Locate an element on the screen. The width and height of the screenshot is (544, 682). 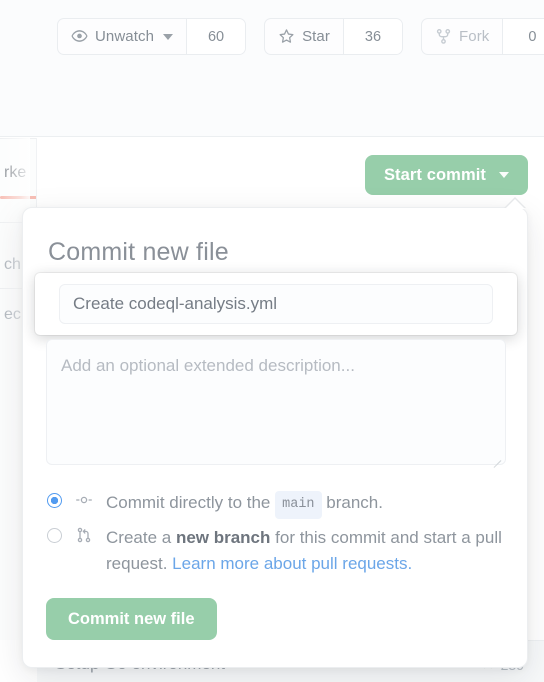
watch-button-group: Unwatch 60 is located at coordinates (152, 36).